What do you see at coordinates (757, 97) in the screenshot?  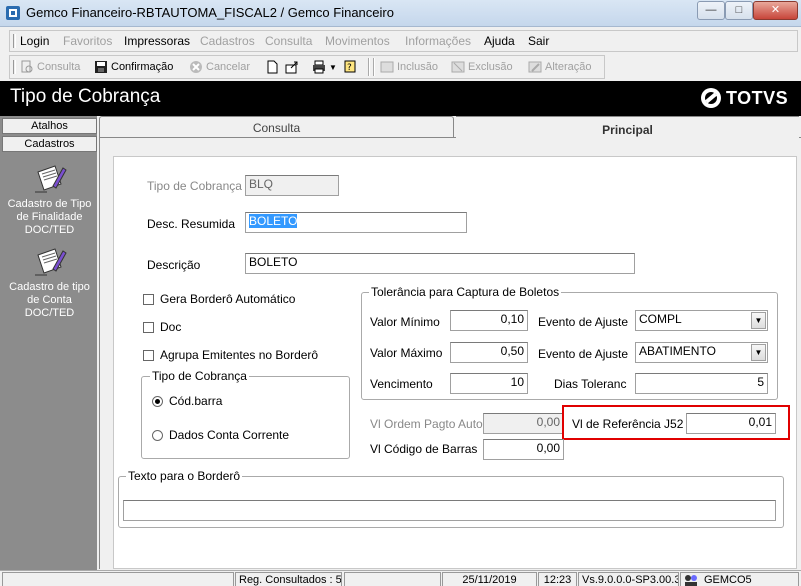 I see `totvs-logo-text: TOTVS` at bounding box center [757, 97].